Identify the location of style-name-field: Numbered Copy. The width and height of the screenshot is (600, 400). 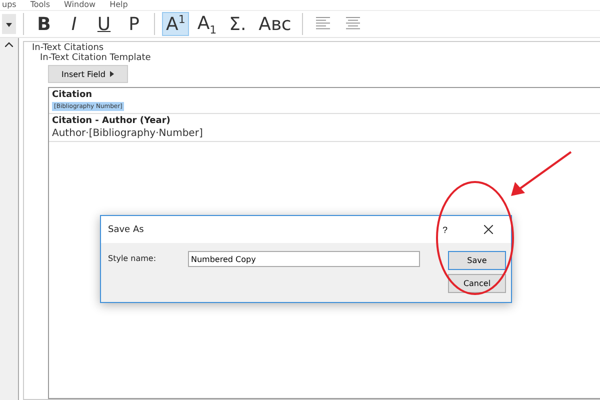
(304, 259).